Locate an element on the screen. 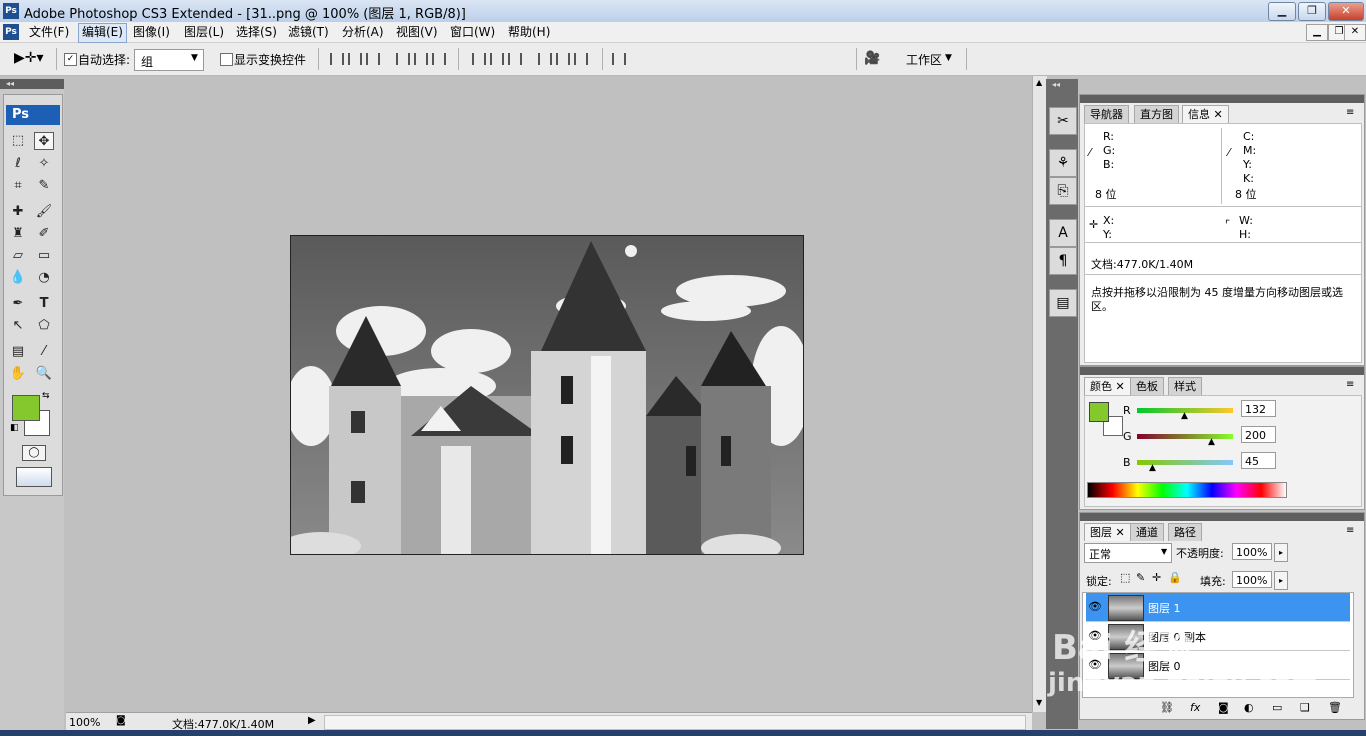 The width and height of the screenshot is (1366, 736). notes-tool-icon: ▤ is located at coordinates (18, 352).